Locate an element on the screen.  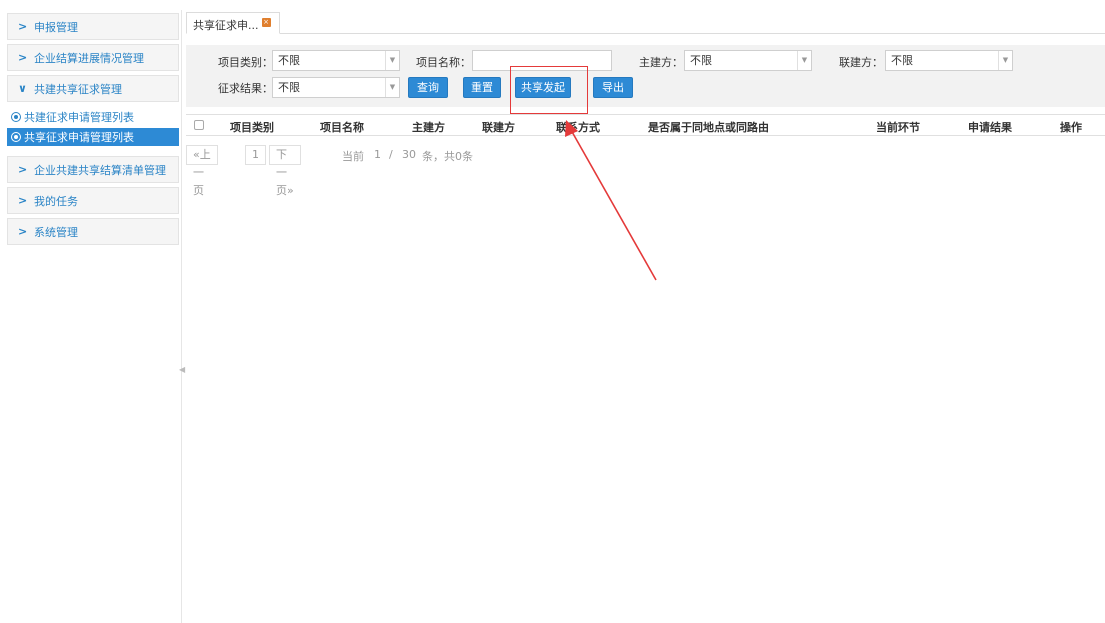
annotation-arrow is located at coordinates (611, 200).